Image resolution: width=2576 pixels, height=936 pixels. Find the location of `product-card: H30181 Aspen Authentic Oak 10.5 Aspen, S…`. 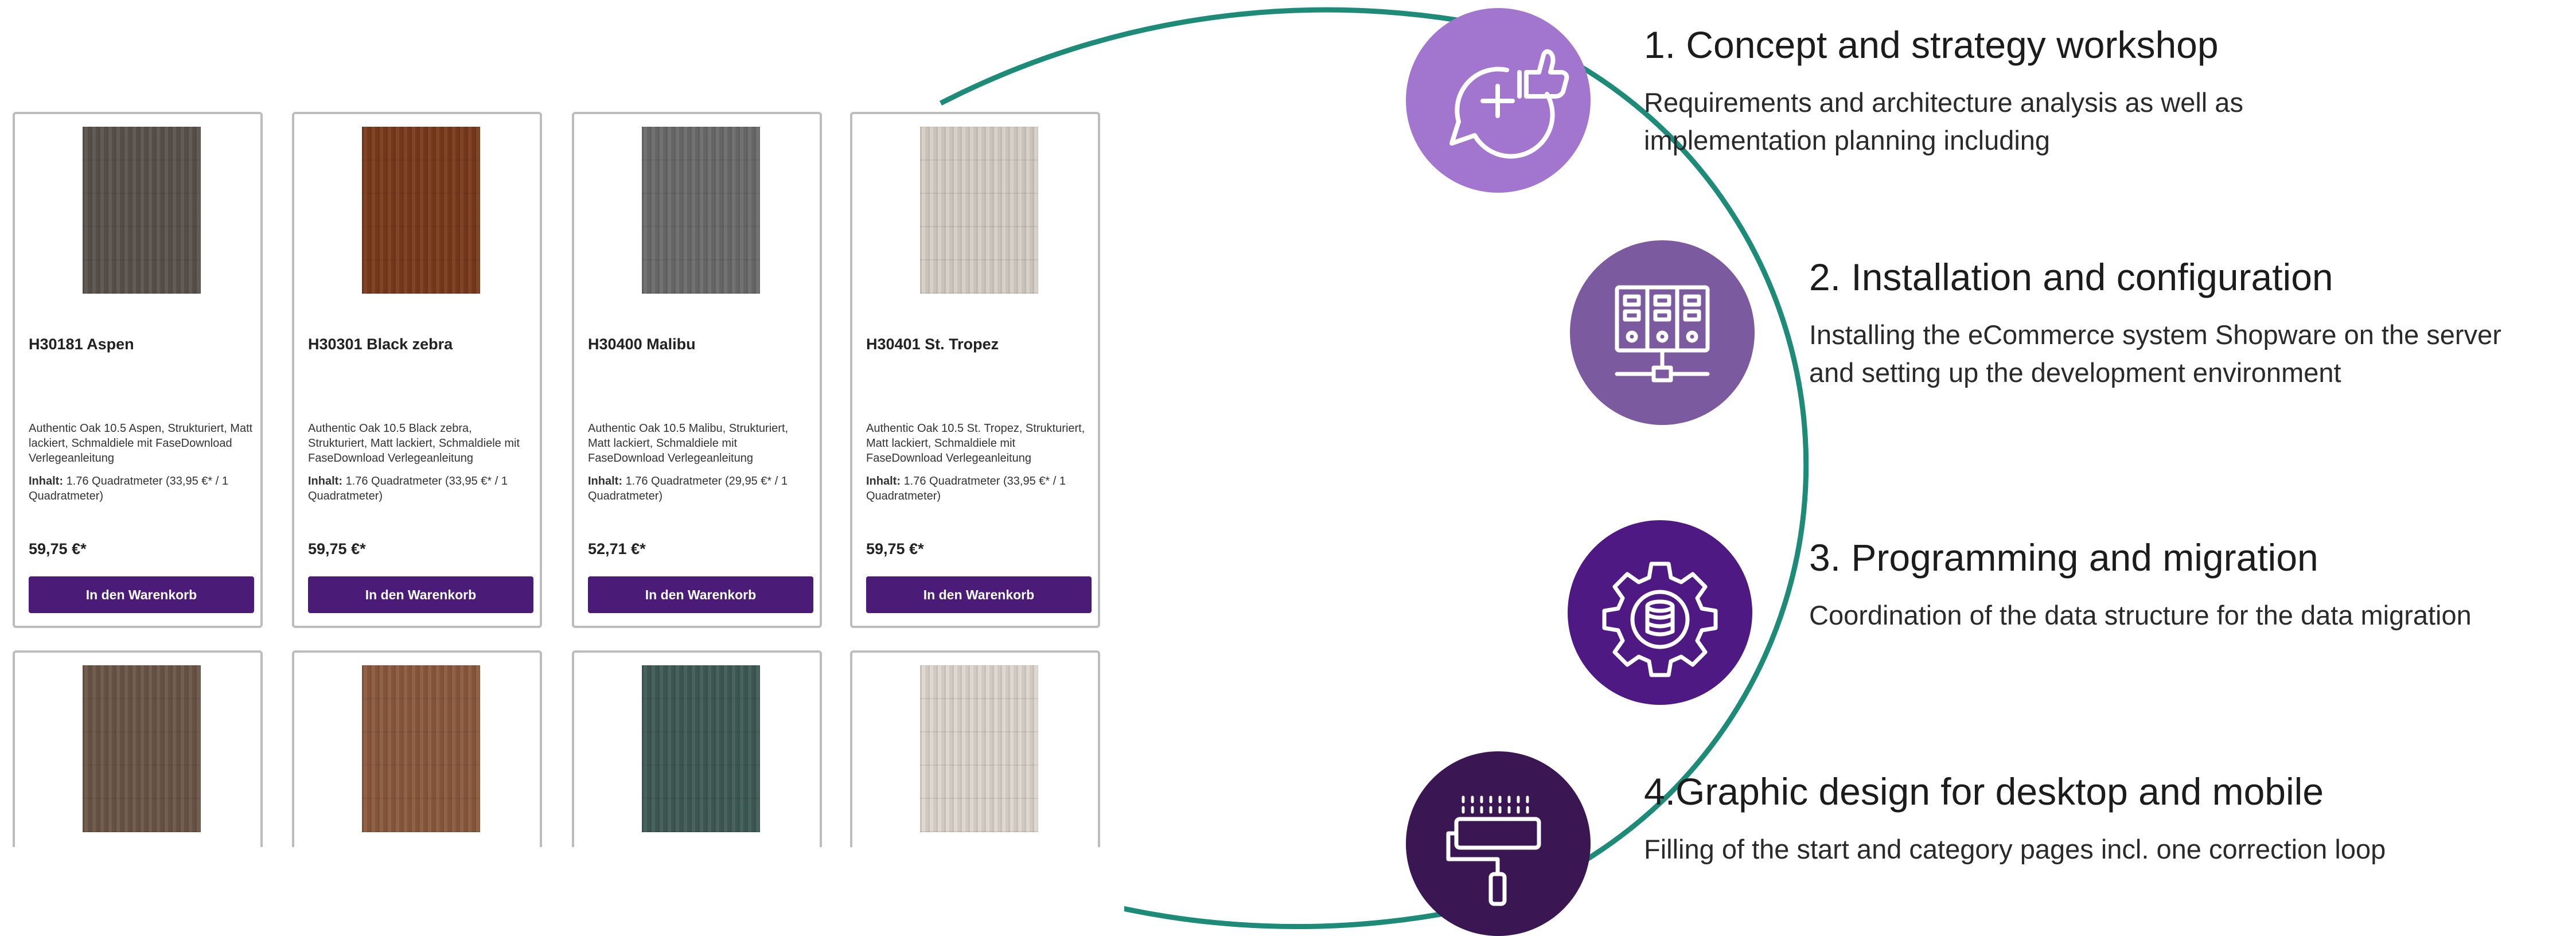

product-card: H30181 Aspen Authentic Oak 10.5 Aspen, S… is located at coordinates (138, 370).